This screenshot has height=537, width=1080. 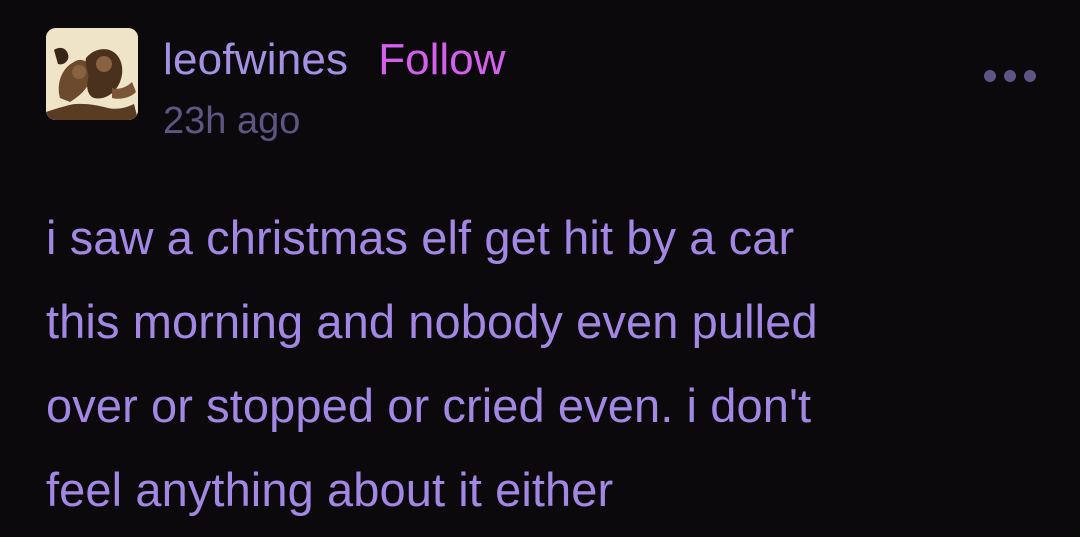 I want to click on more-options-button, so click(x=1010, y=76).